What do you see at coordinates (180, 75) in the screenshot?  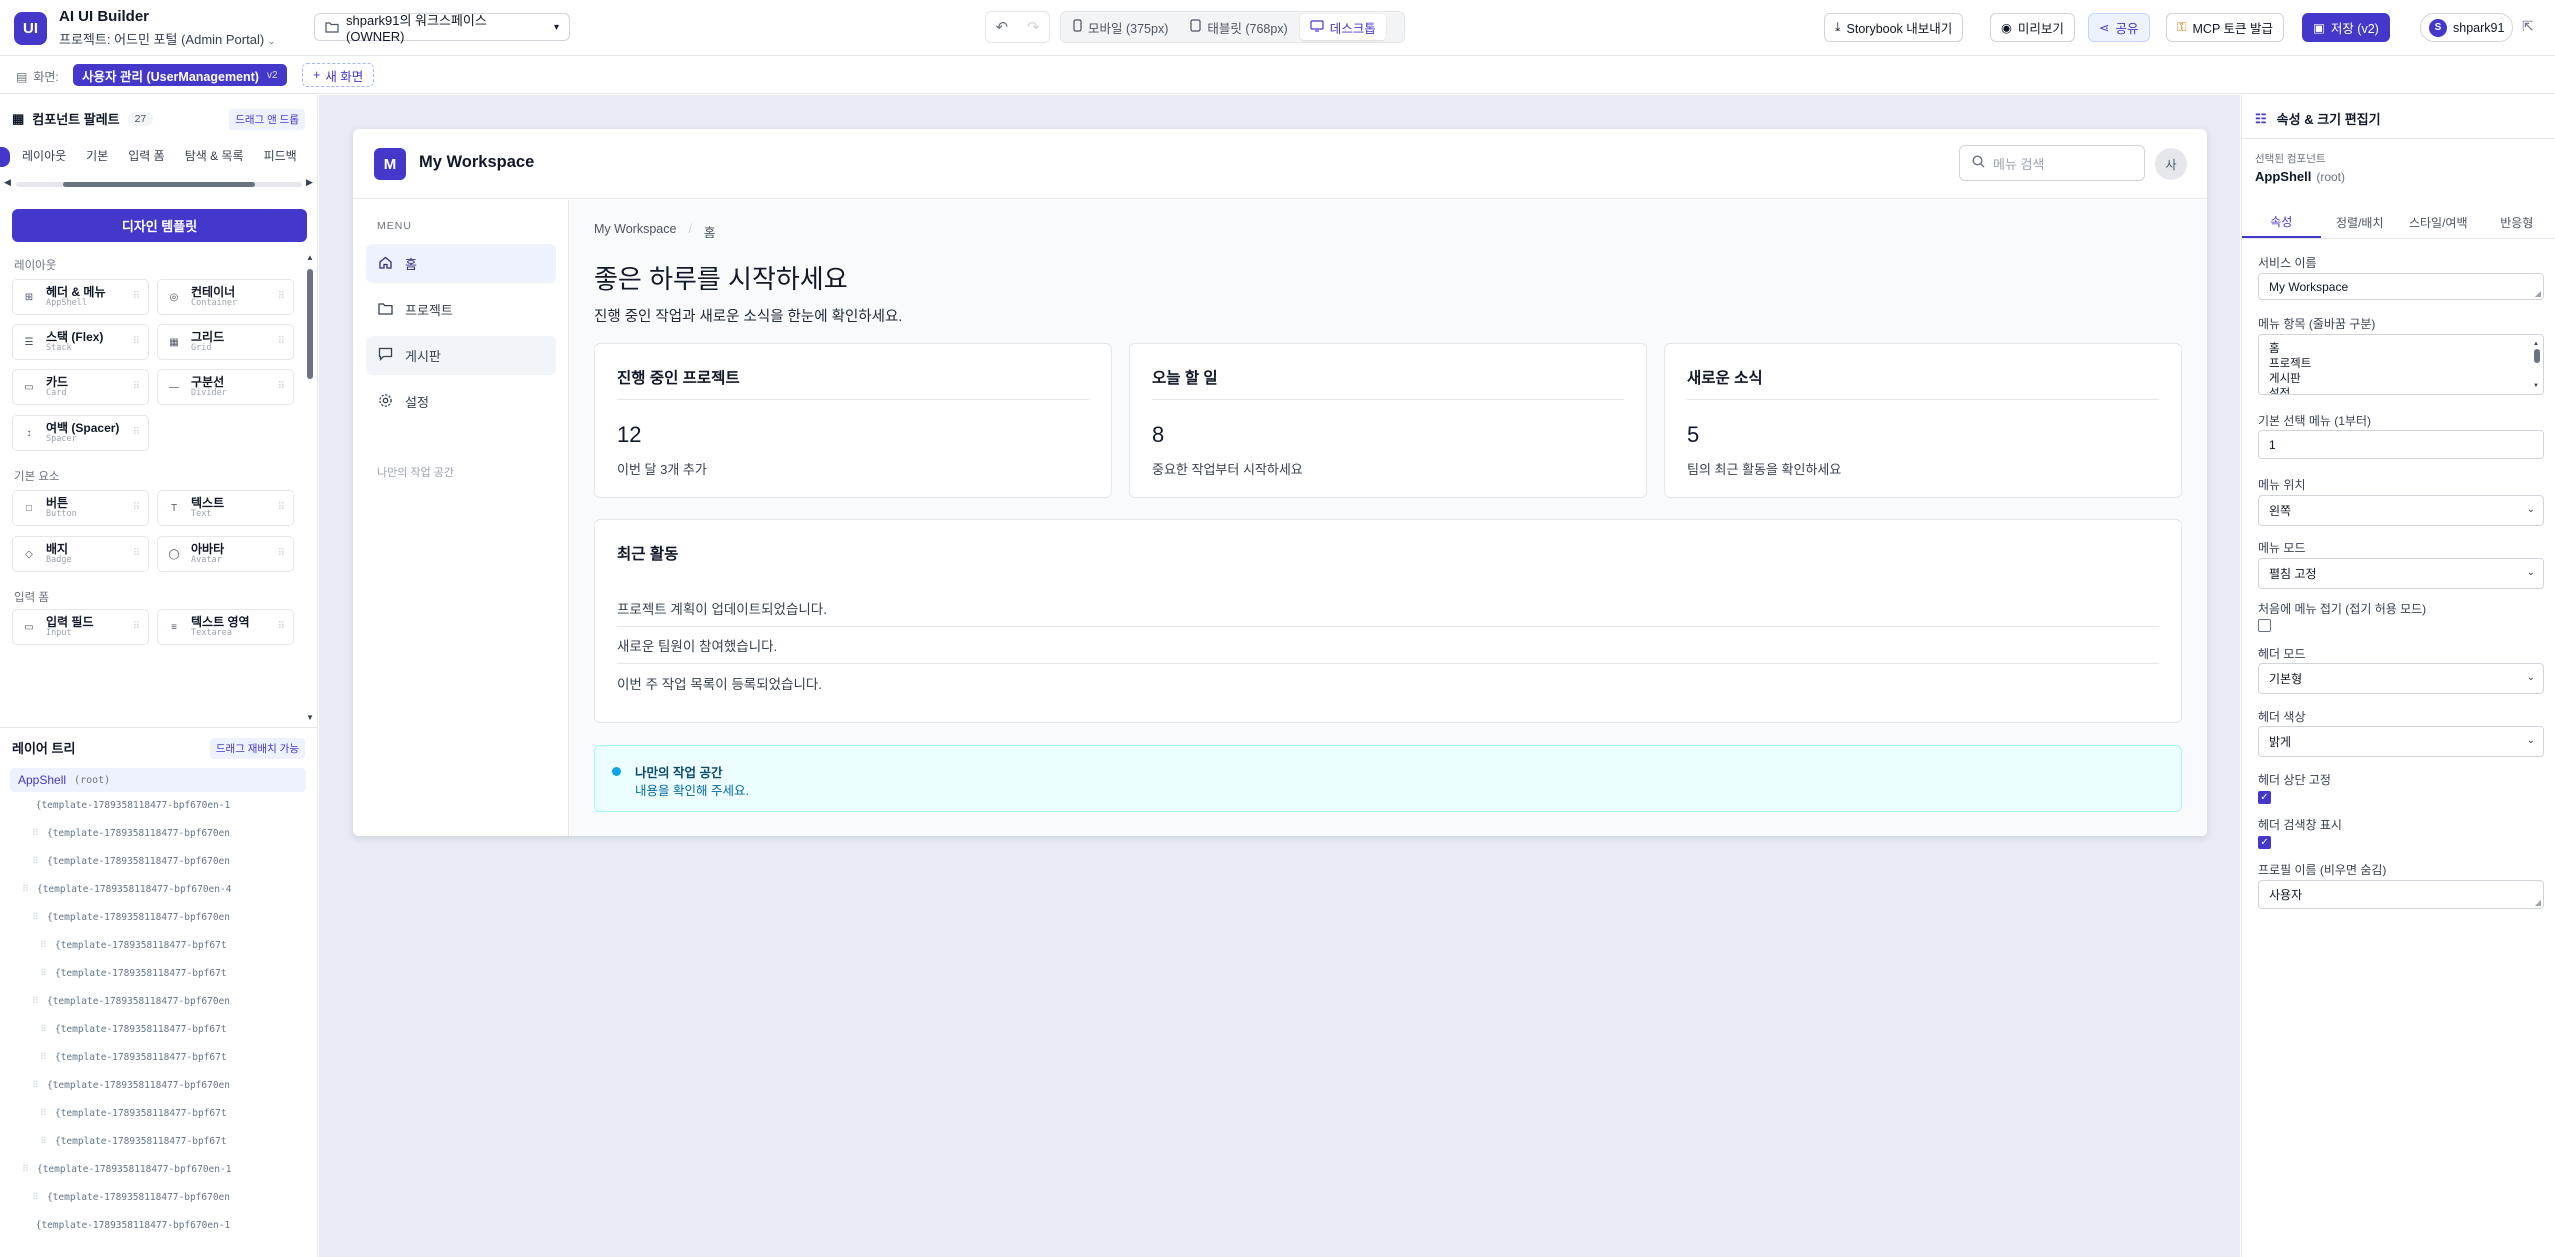 I see `current-screen-tab: 사용자 관리 (UserManagement) v2` at bounding box center [180, 75].